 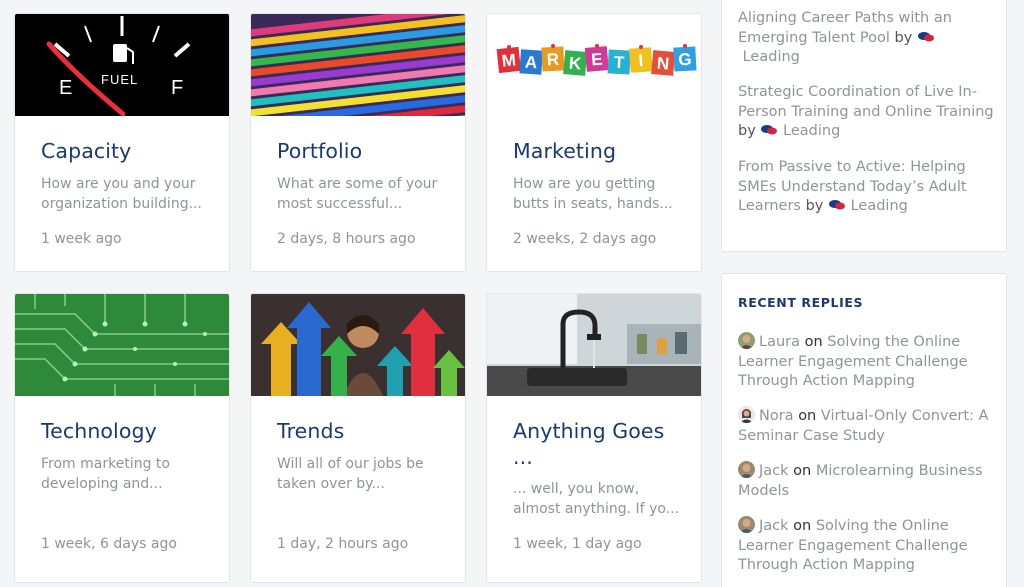 I want to click on topic-link-line2: Person Training and Online Training, so click(x=866, y=112).